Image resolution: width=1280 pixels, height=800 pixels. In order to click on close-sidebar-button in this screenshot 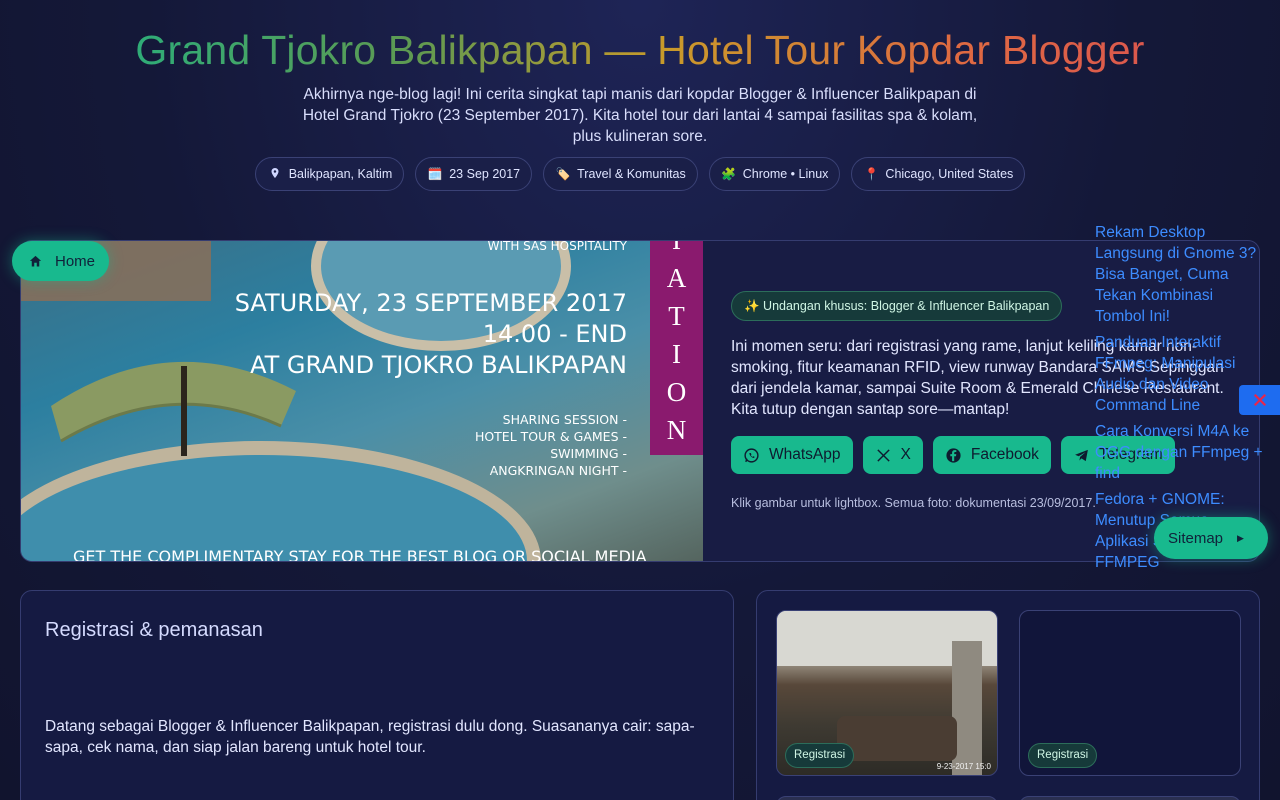, I will do `click(1259, 400)`.